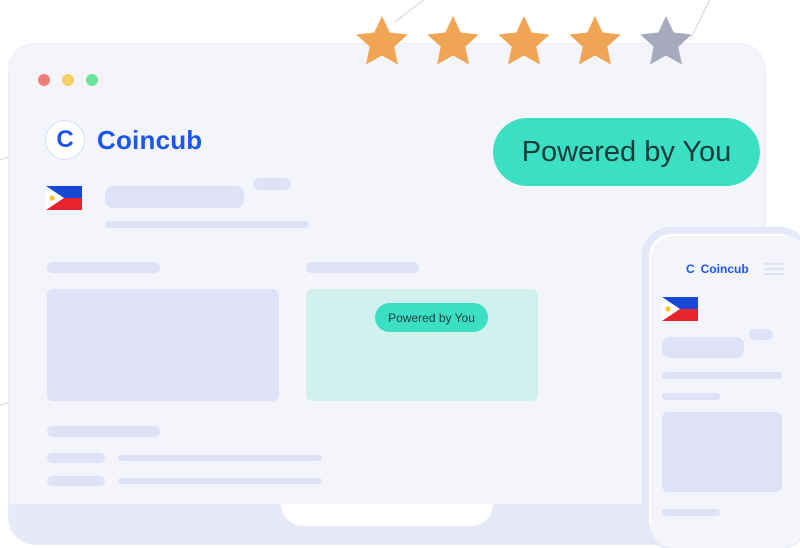 This screenshot has height=548, width=800. I want to click on phone-mockup: C Coincub, so click(721, 388).